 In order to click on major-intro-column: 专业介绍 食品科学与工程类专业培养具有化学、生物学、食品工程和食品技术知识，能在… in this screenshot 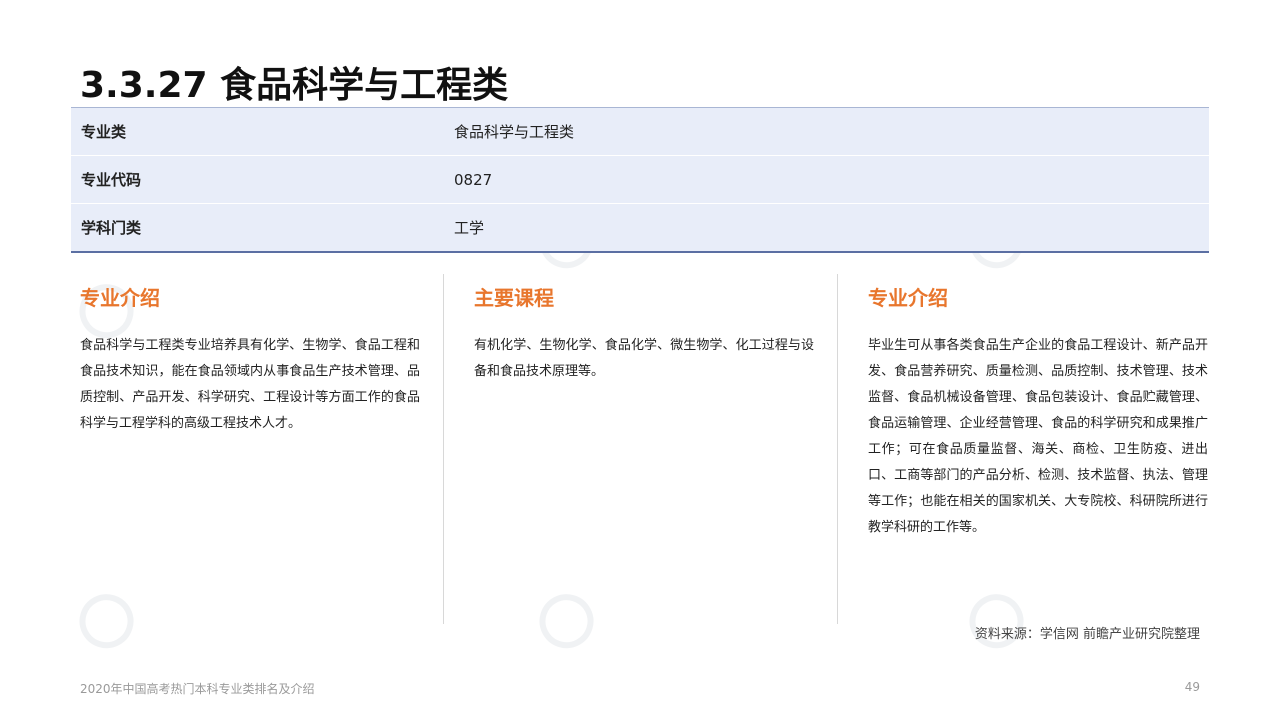, I will do `click(250, 354)`.